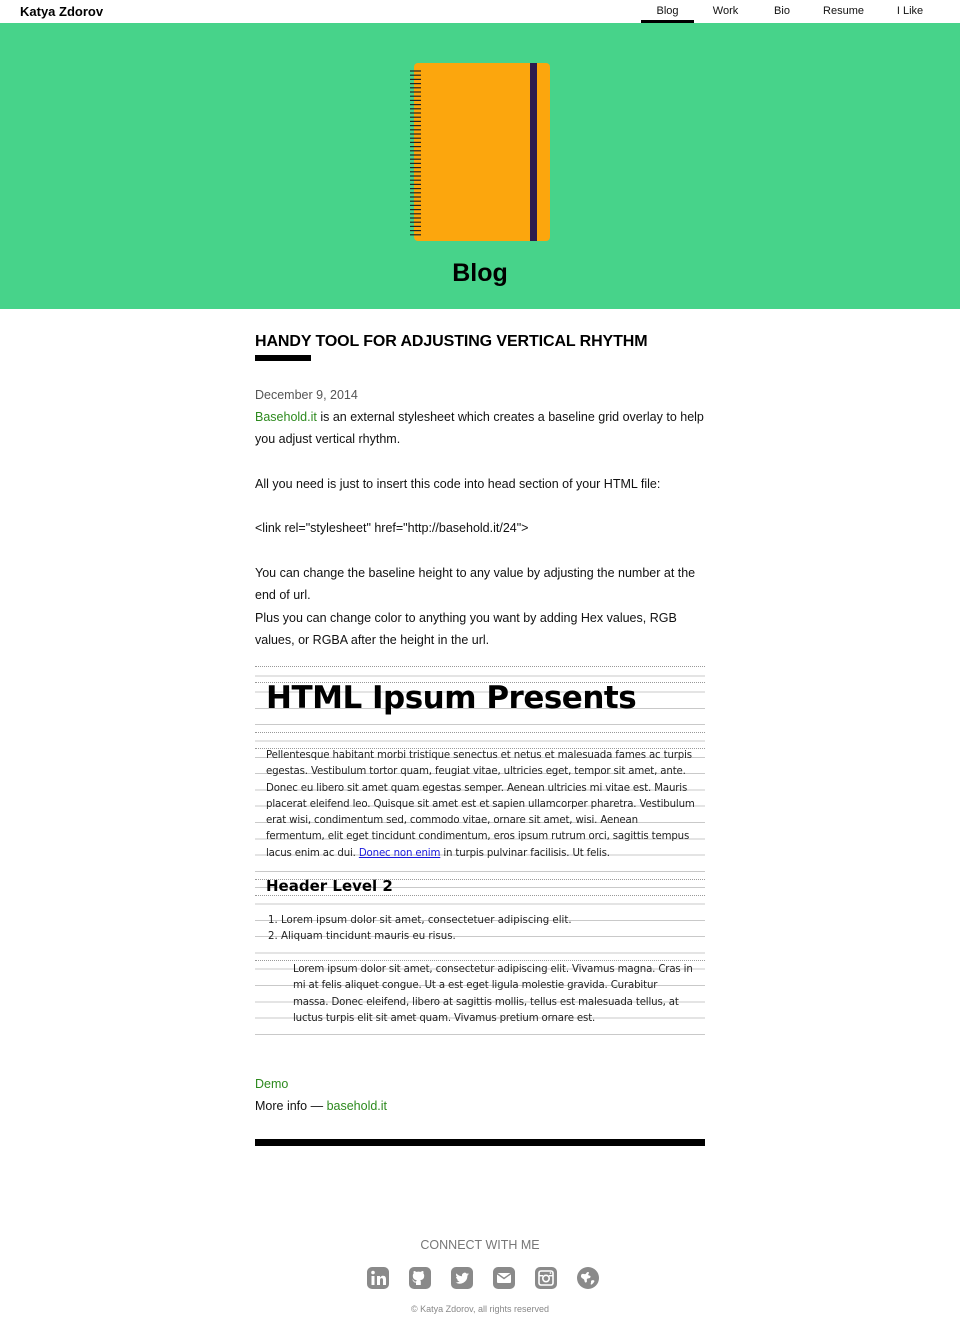 The height and width of the screenshot is (1332, 960). What do you see at coordinates (480, 1245) in the screenshot?
I see `connect-heading: CONNECT WITH ME` at bounding box center [480, 1245].